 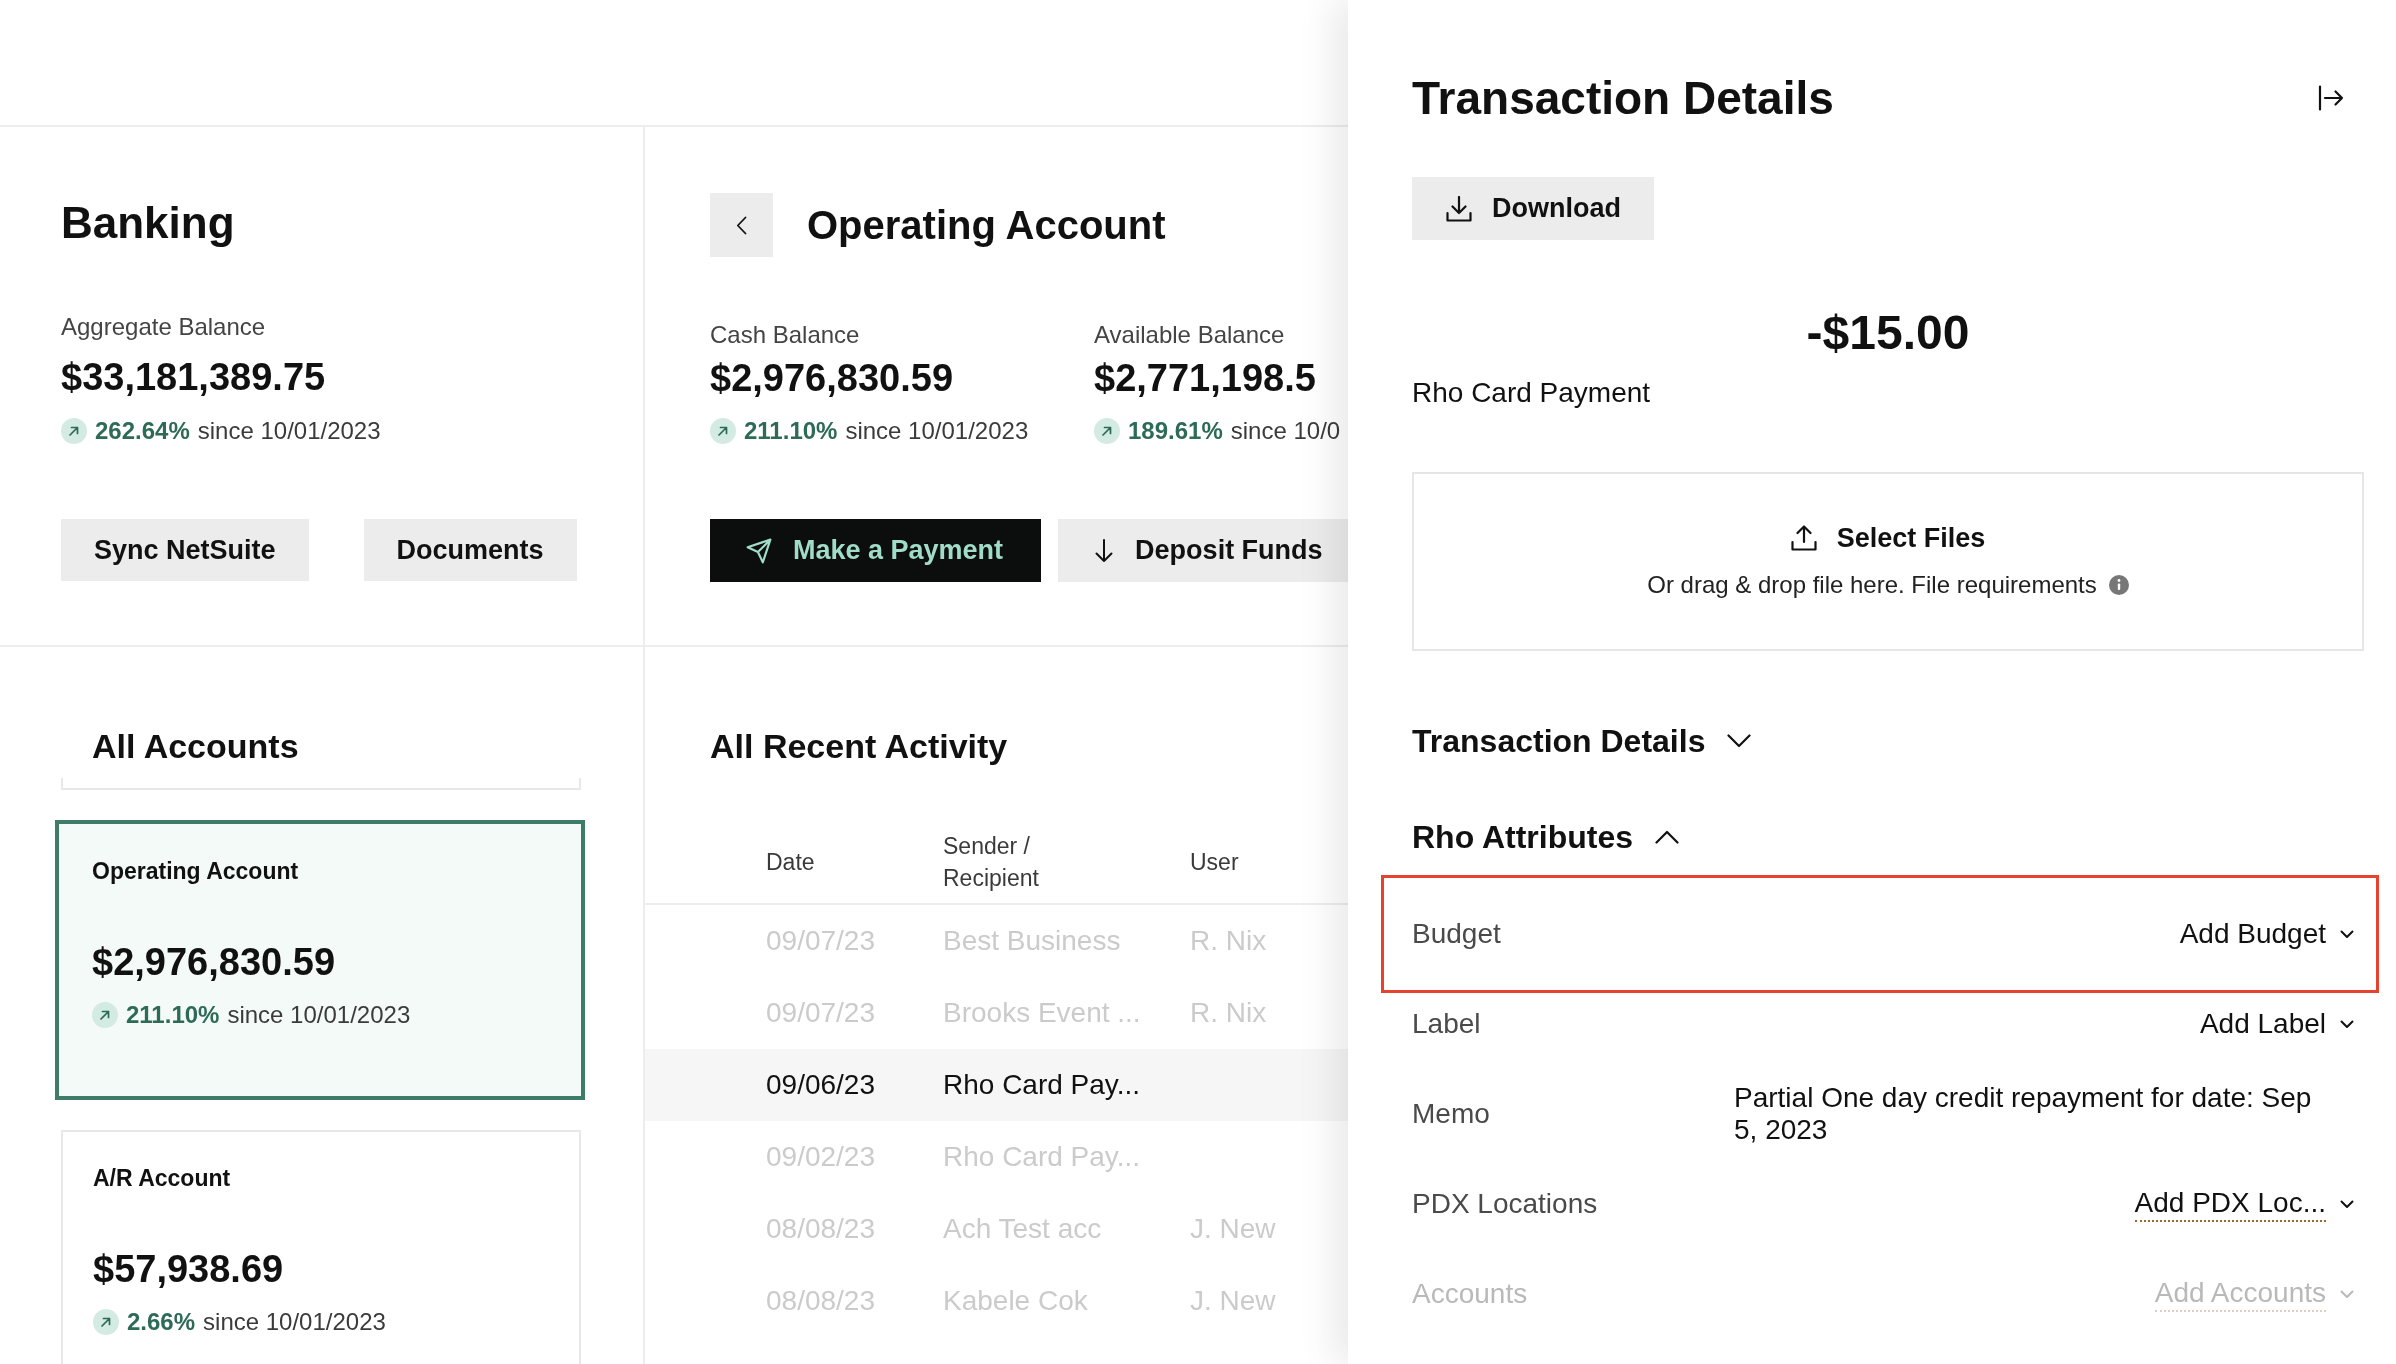 What do you see at coordinates (741, 225) in the screenshot?
I see `chevron-left-icon` at bounding box center [741, 225].